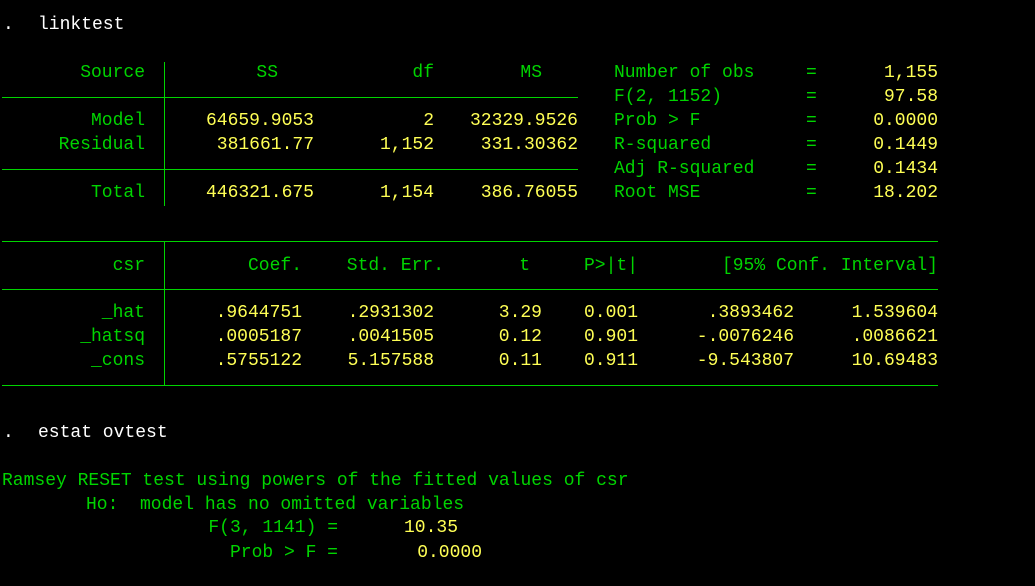  What do you see at coordinates (520, 337) in the screenshot?
I see `coef-row-t: 0.12` at bounding box center [520, 337].